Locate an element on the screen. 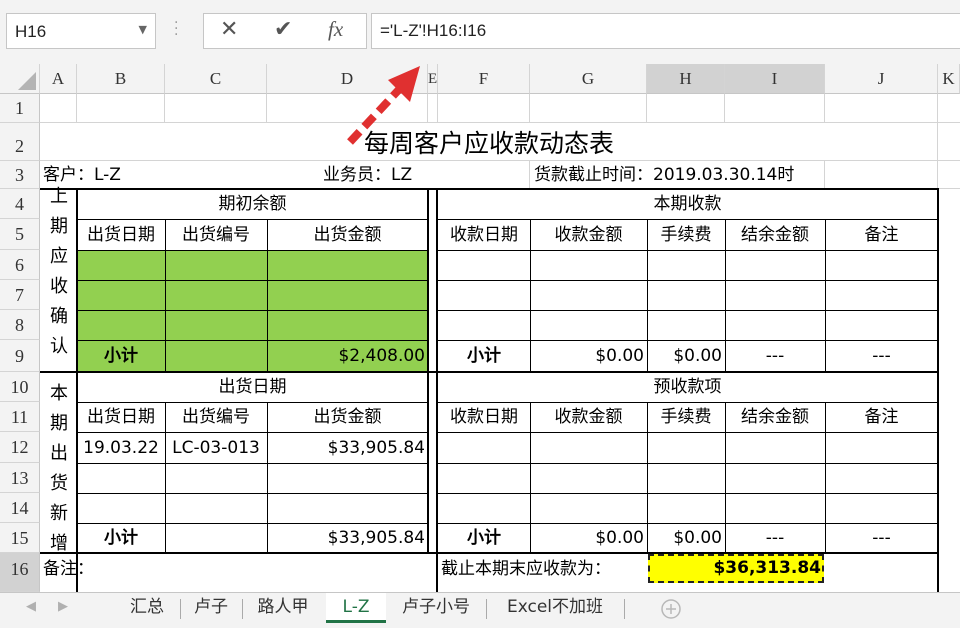 The width and height of the screenshot is (960, 628). annotation-arrow-icon is located at coordinates (383, 105).